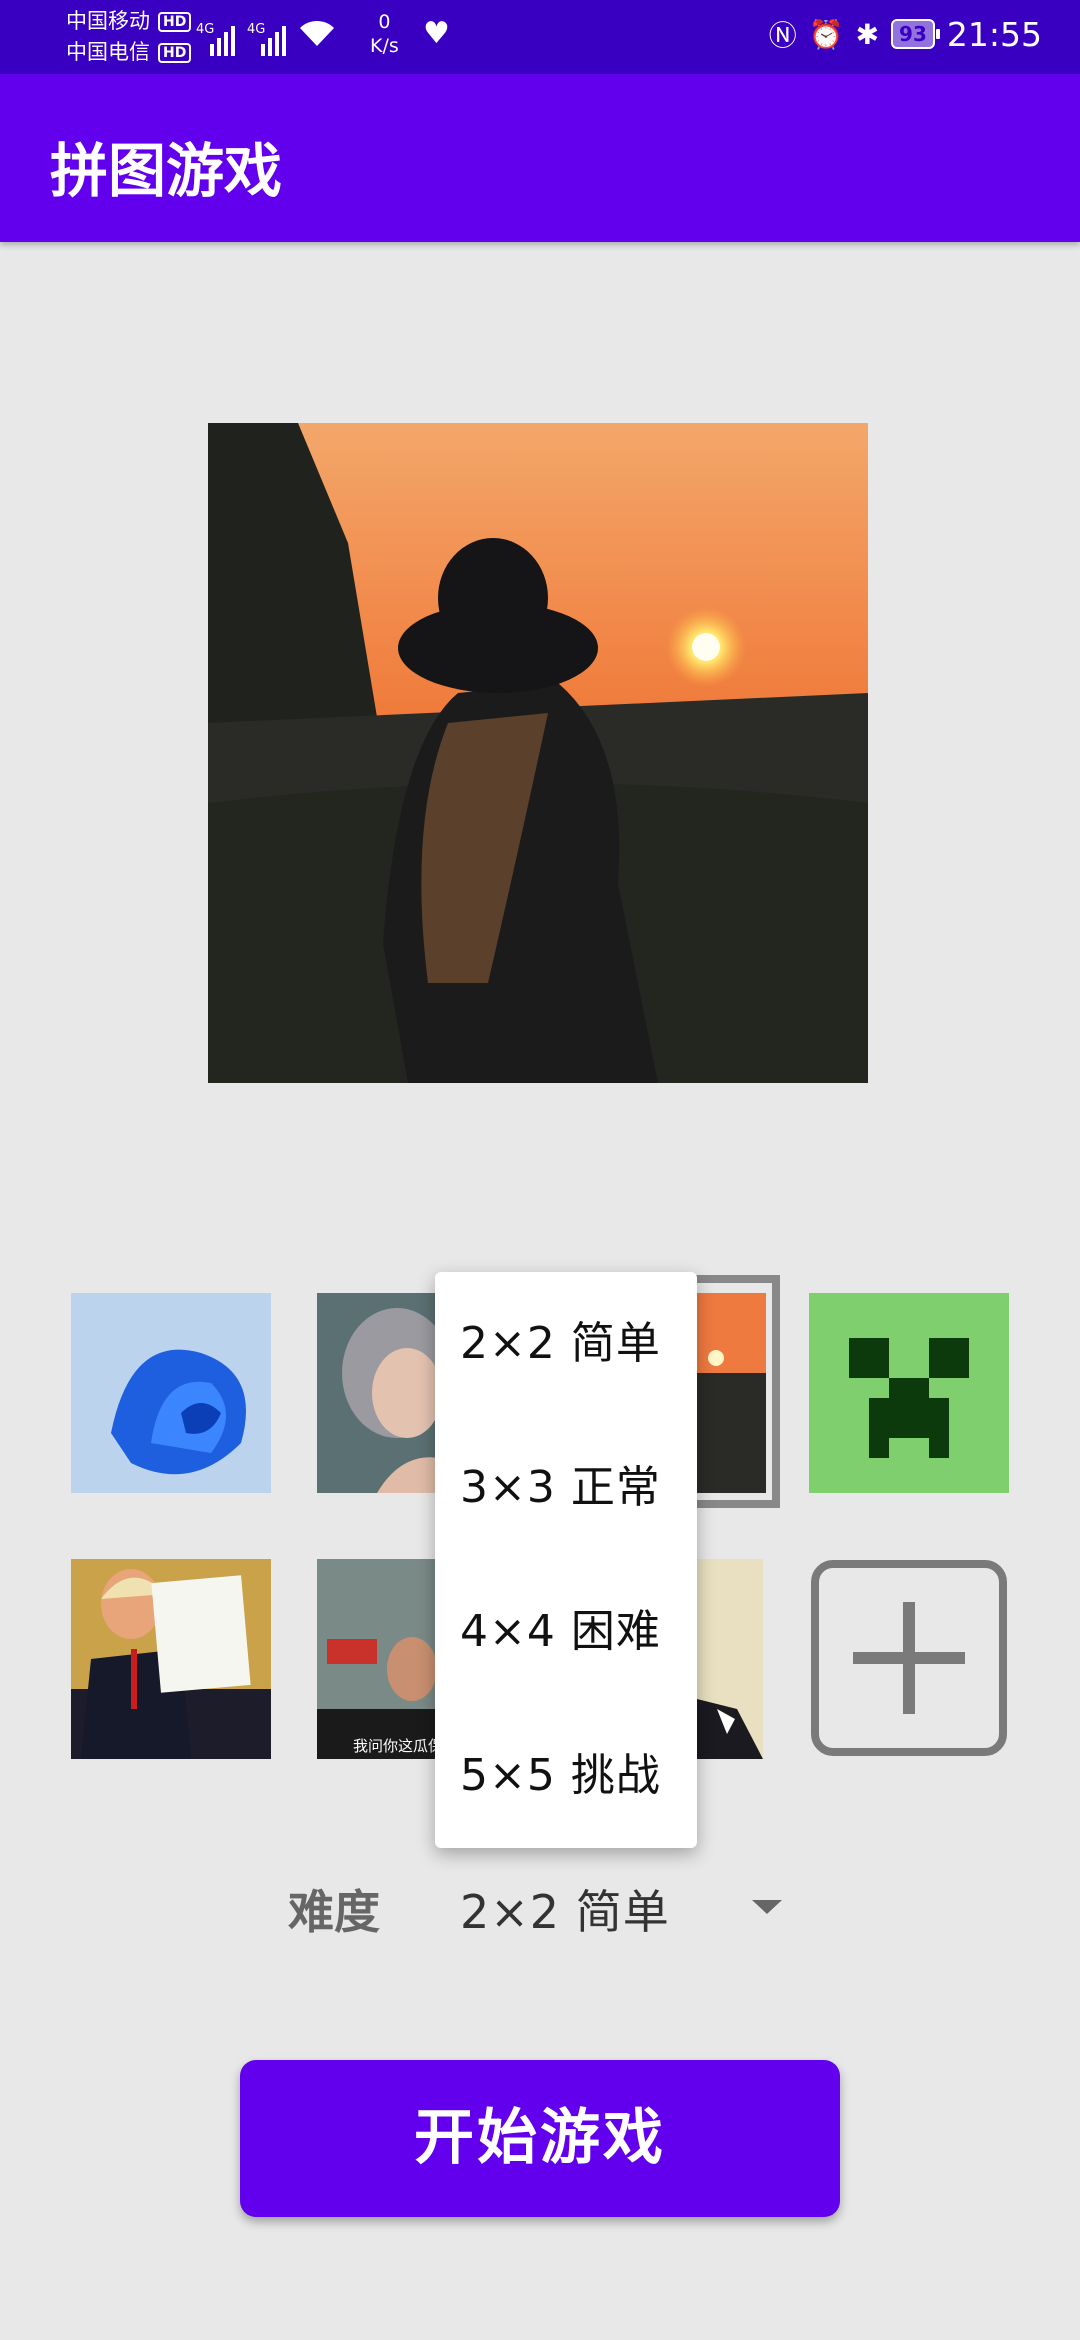 The image size is (1080, 2340). I want to click on alarm-icon: ⏰, so click(826, 34).